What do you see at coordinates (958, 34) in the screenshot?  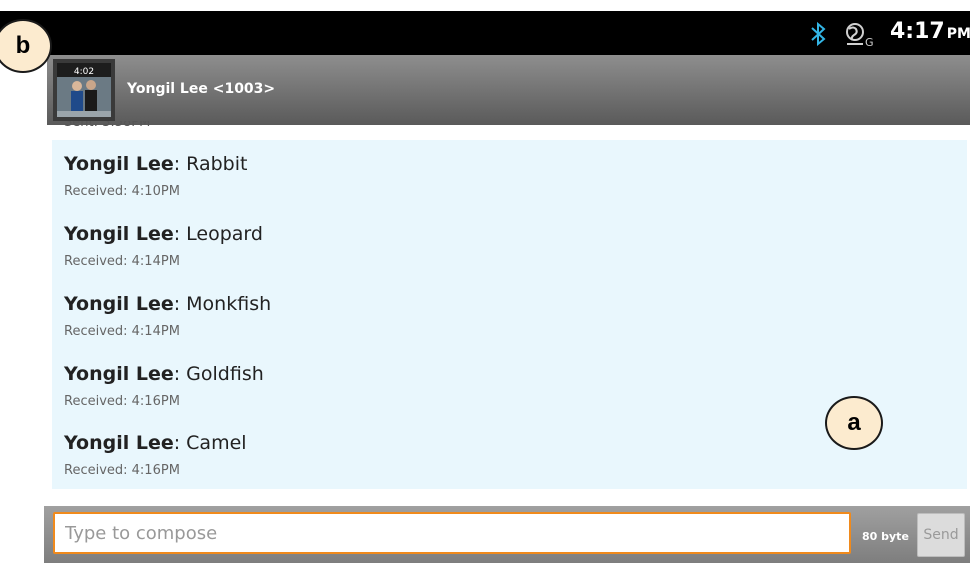 I see `clock-ampm: PM` at bounding box center [958, 34].